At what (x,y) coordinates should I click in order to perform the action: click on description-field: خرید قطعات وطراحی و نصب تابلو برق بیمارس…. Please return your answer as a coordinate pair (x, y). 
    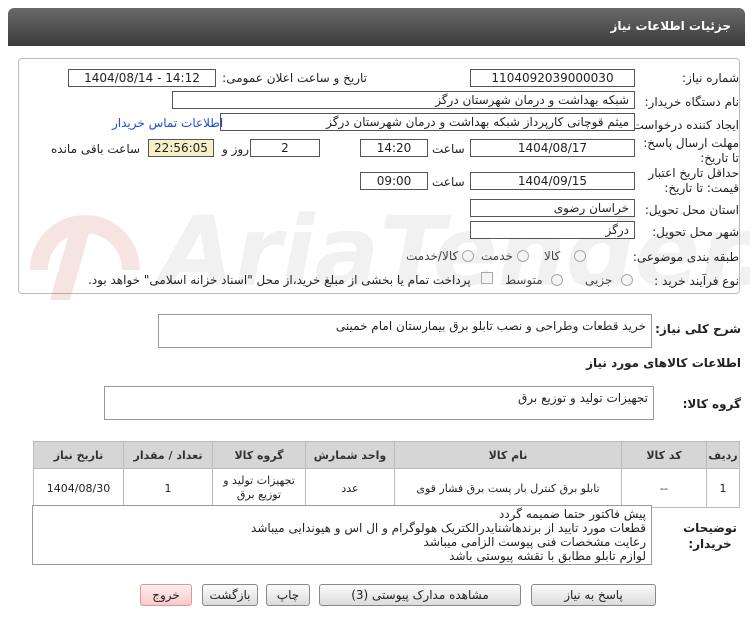
    Looking at the image, I should click on (405, 331).